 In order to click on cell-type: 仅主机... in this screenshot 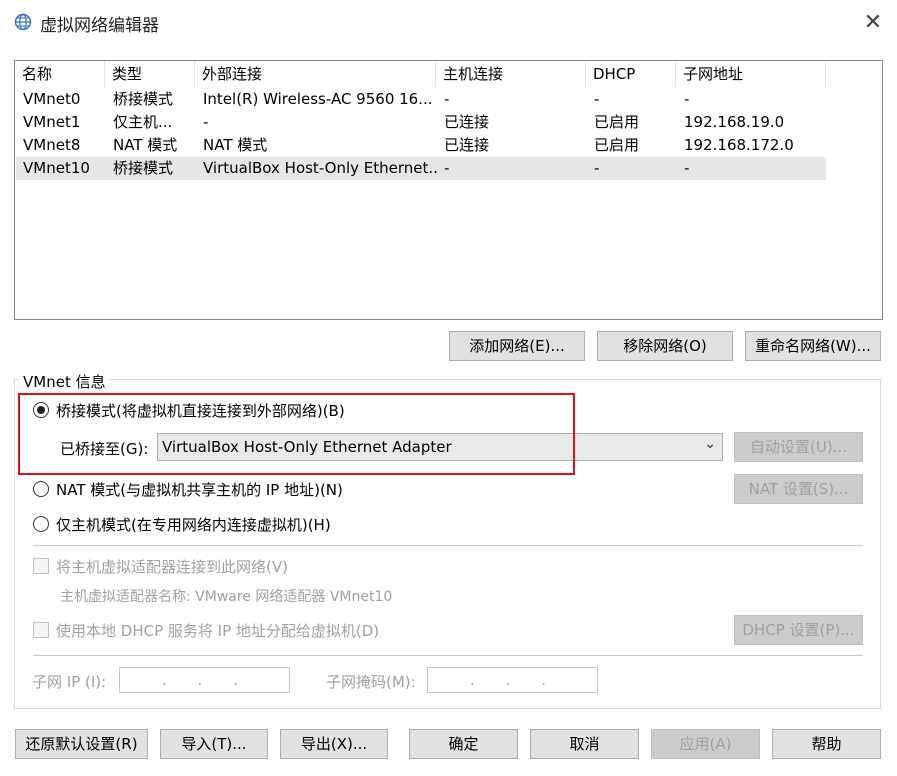, I will do `click(143, 122)`.